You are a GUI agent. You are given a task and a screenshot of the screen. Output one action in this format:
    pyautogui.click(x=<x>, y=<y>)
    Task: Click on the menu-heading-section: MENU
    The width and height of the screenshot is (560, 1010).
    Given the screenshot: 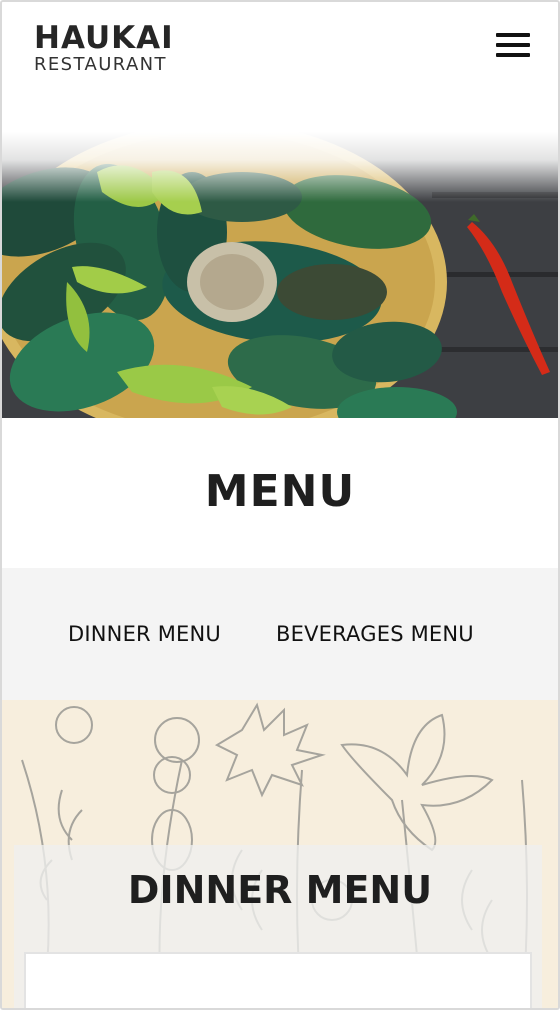 What is the action you would take?
    pyautogui.click(x=280, y=493)
    